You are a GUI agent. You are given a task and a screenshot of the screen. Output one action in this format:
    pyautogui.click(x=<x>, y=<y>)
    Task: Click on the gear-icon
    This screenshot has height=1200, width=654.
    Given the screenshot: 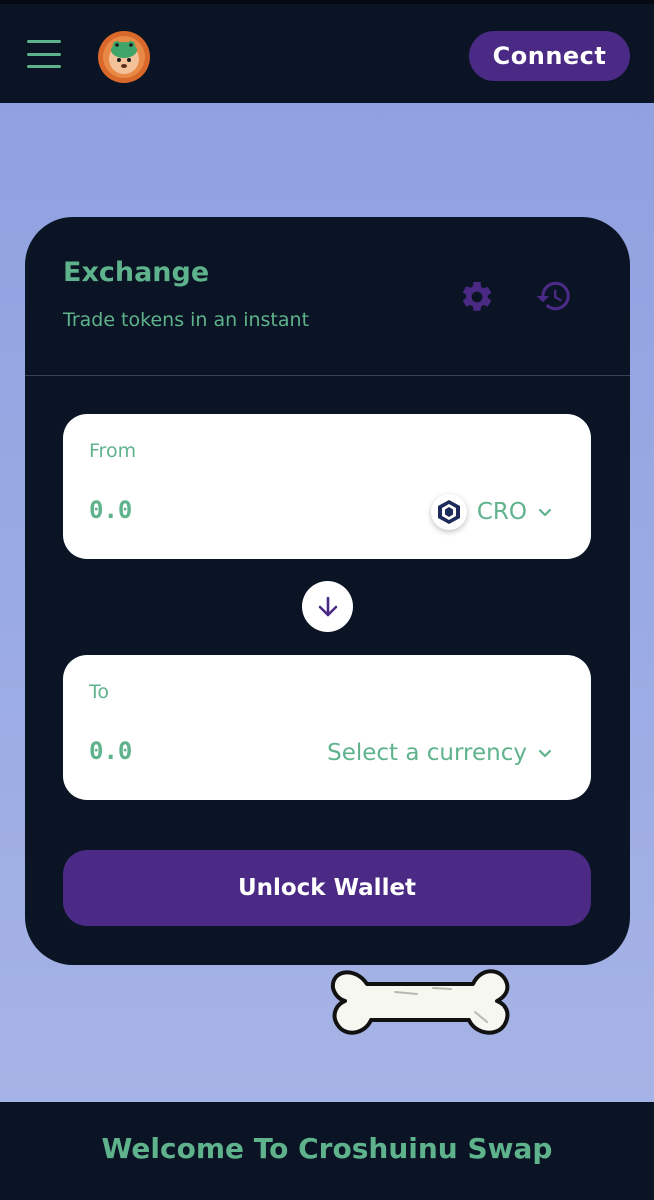 What is the action you would take?
    pyautogui.click(x=477, y=297)
    